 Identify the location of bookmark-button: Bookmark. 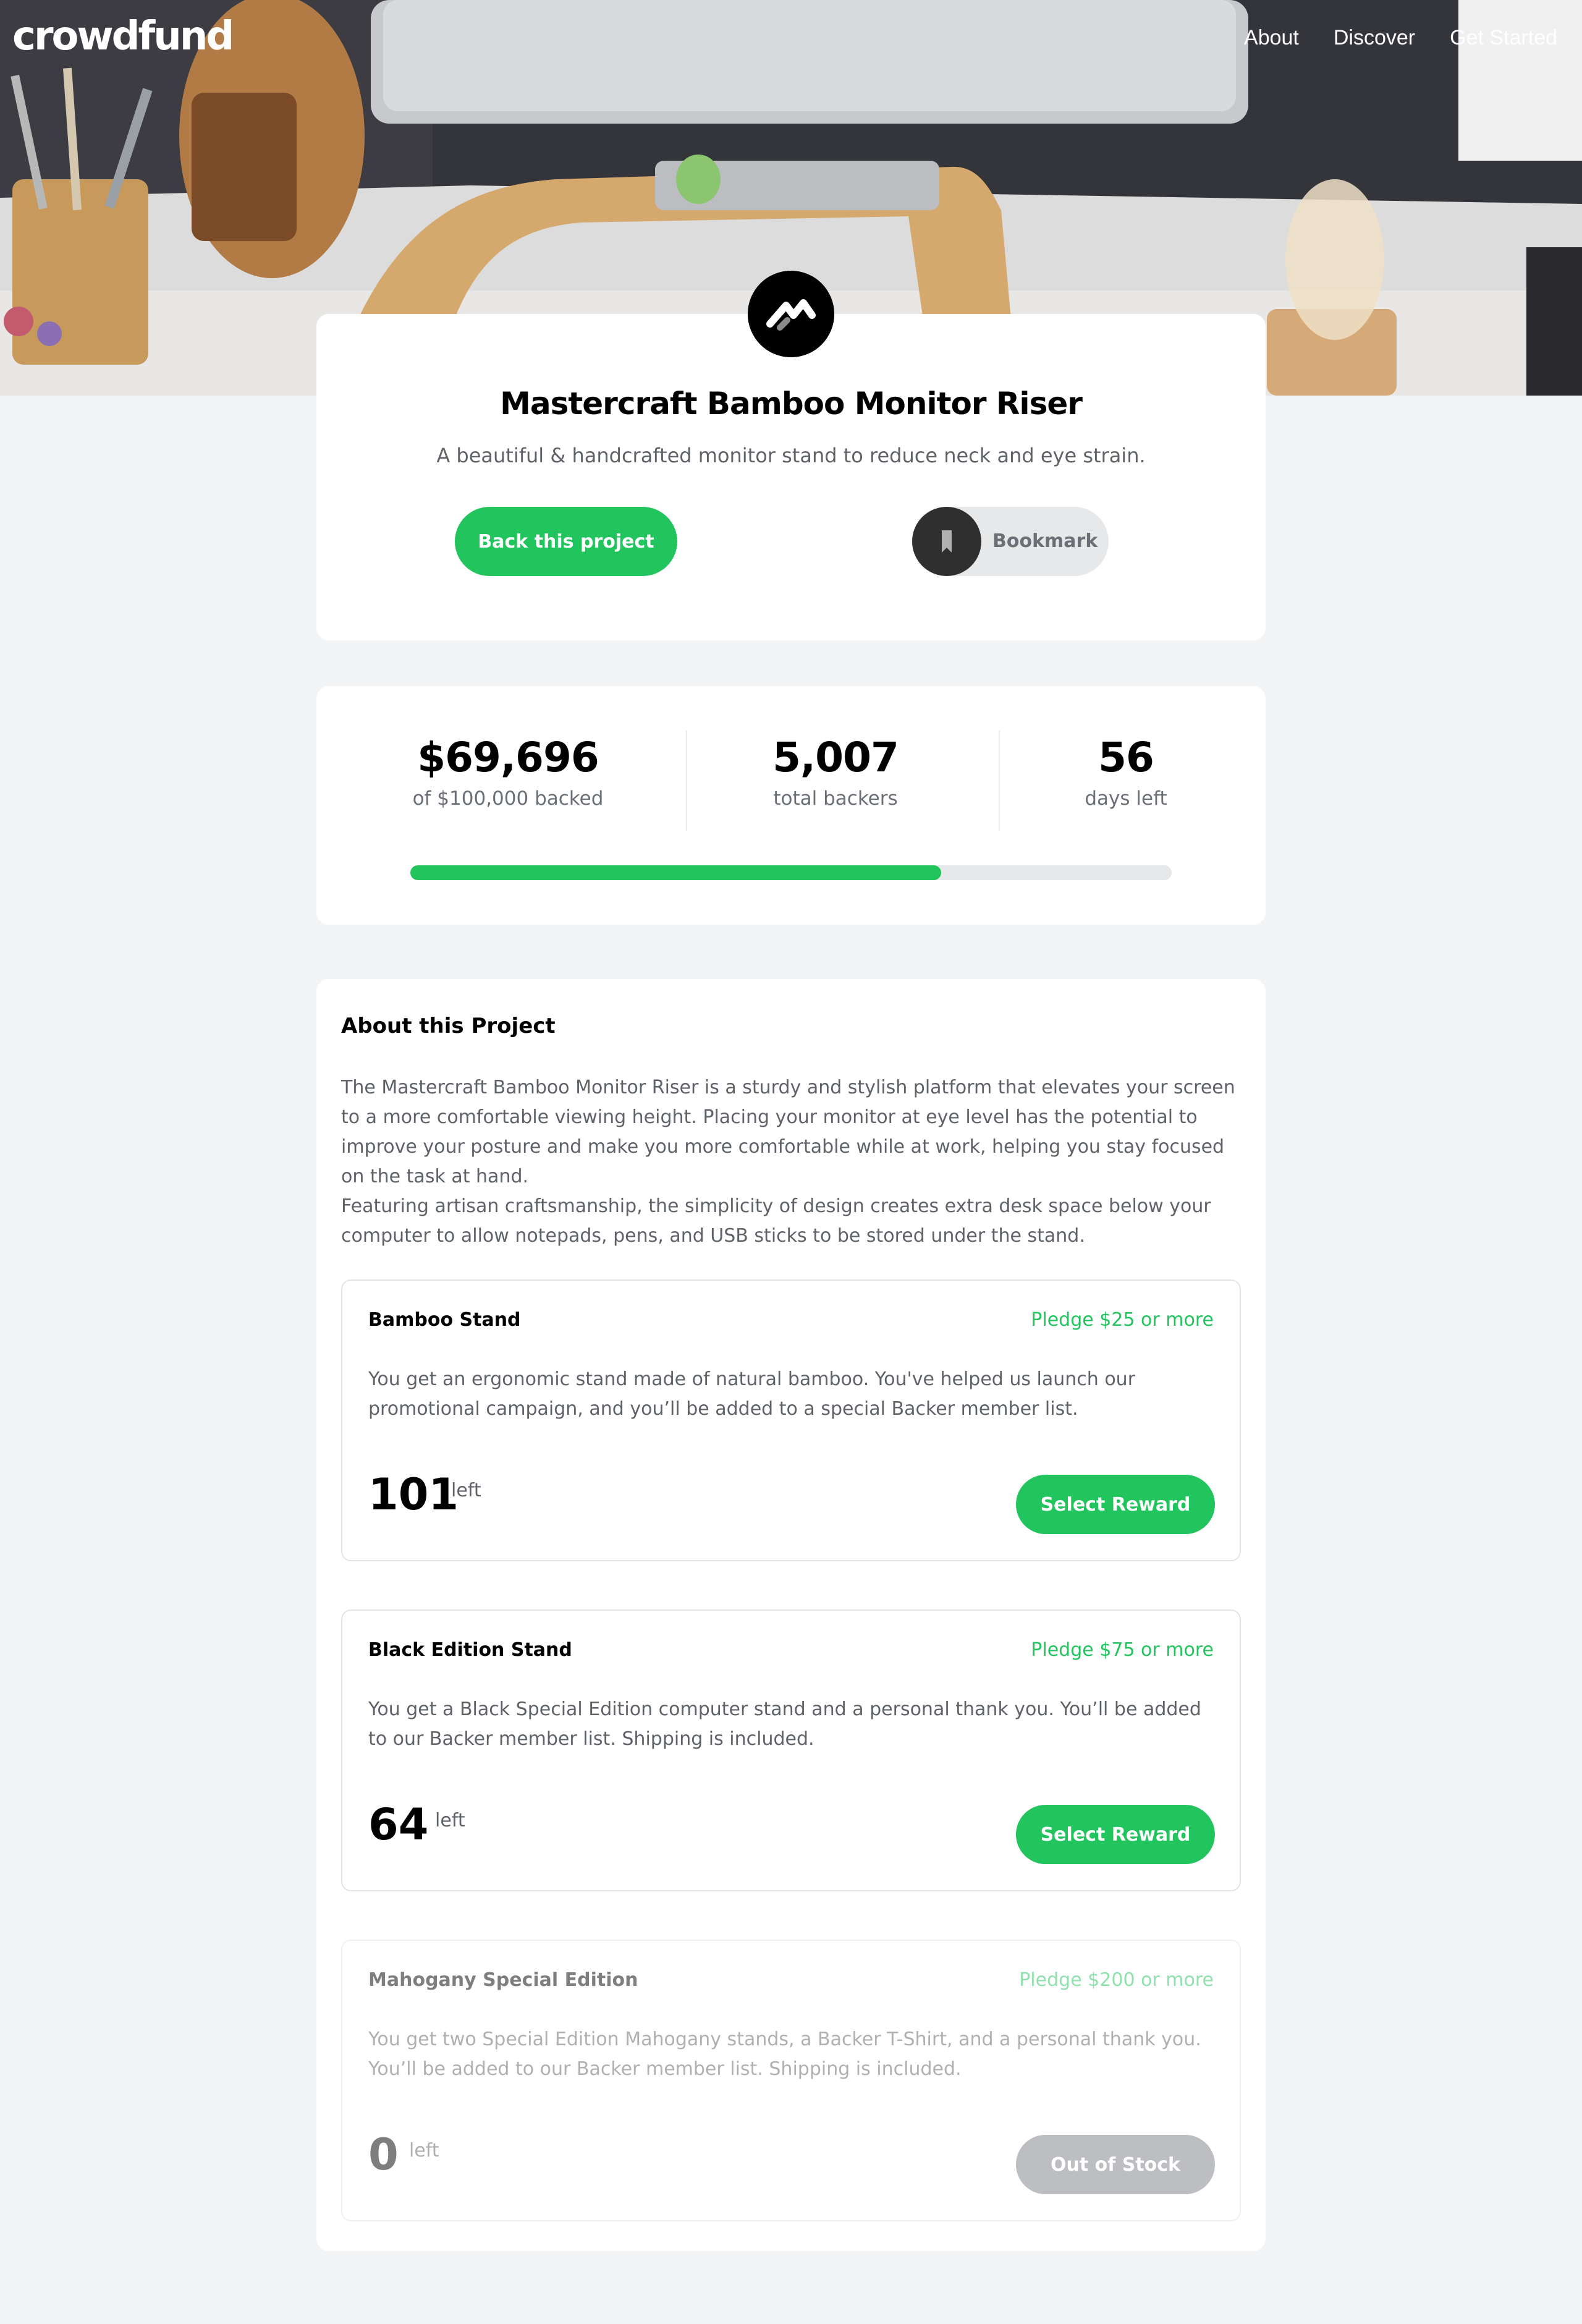
(1010, 542).